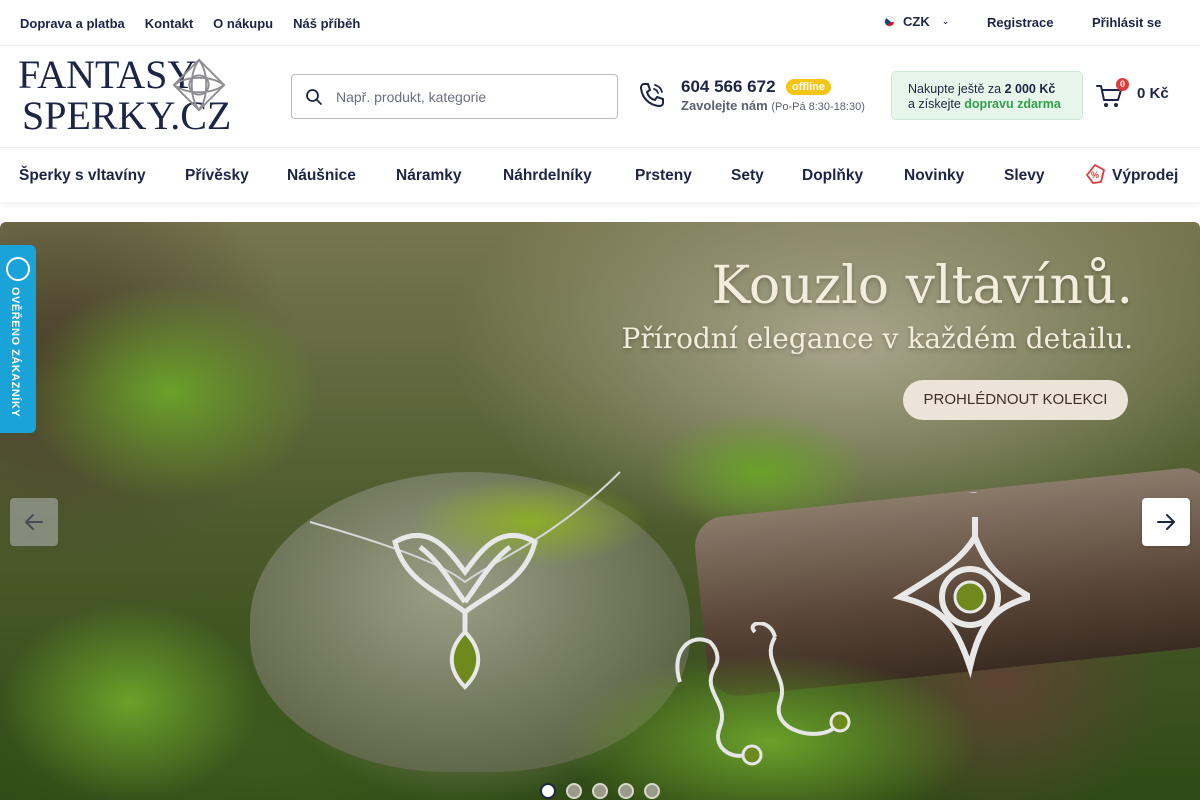 Image resolution: width=1200 pixels, height=800 pixels. I want to click on arrow-left-icon, so click(34, 522).